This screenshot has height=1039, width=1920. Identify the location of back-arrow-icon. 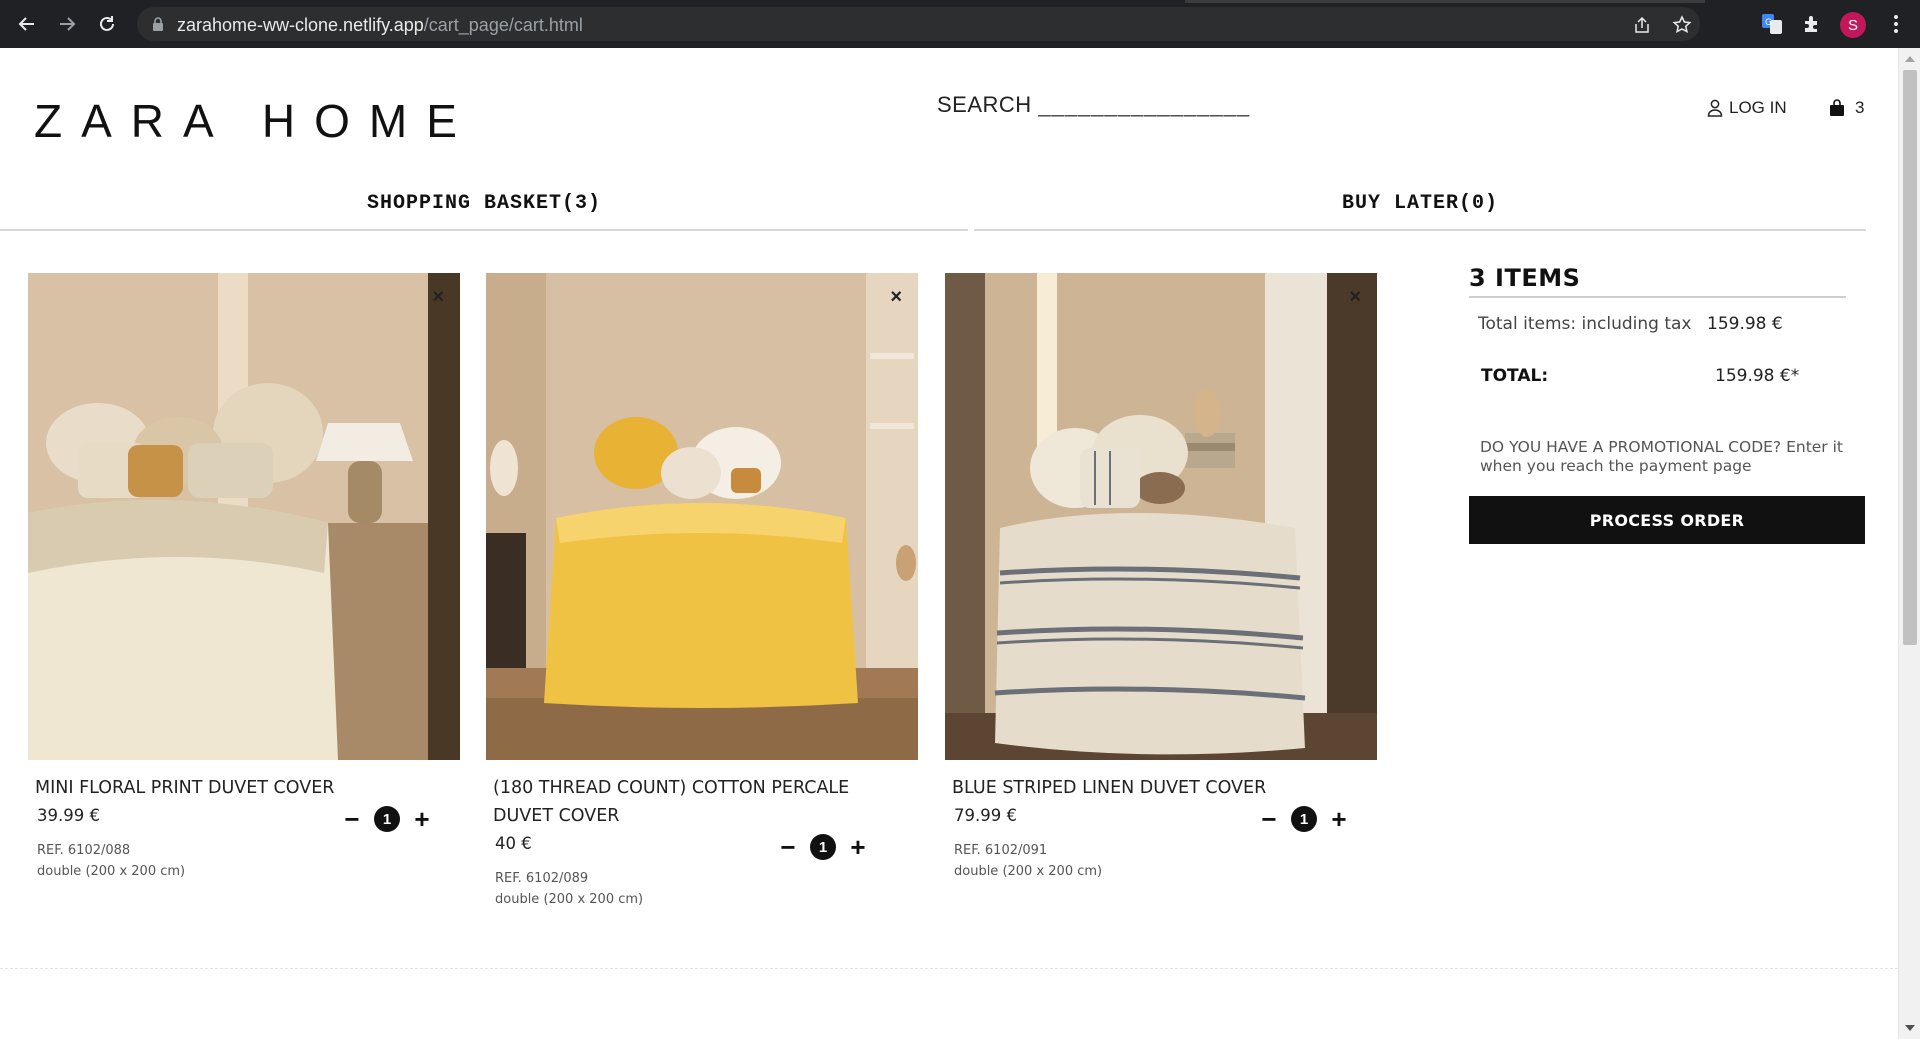
(27, 24).